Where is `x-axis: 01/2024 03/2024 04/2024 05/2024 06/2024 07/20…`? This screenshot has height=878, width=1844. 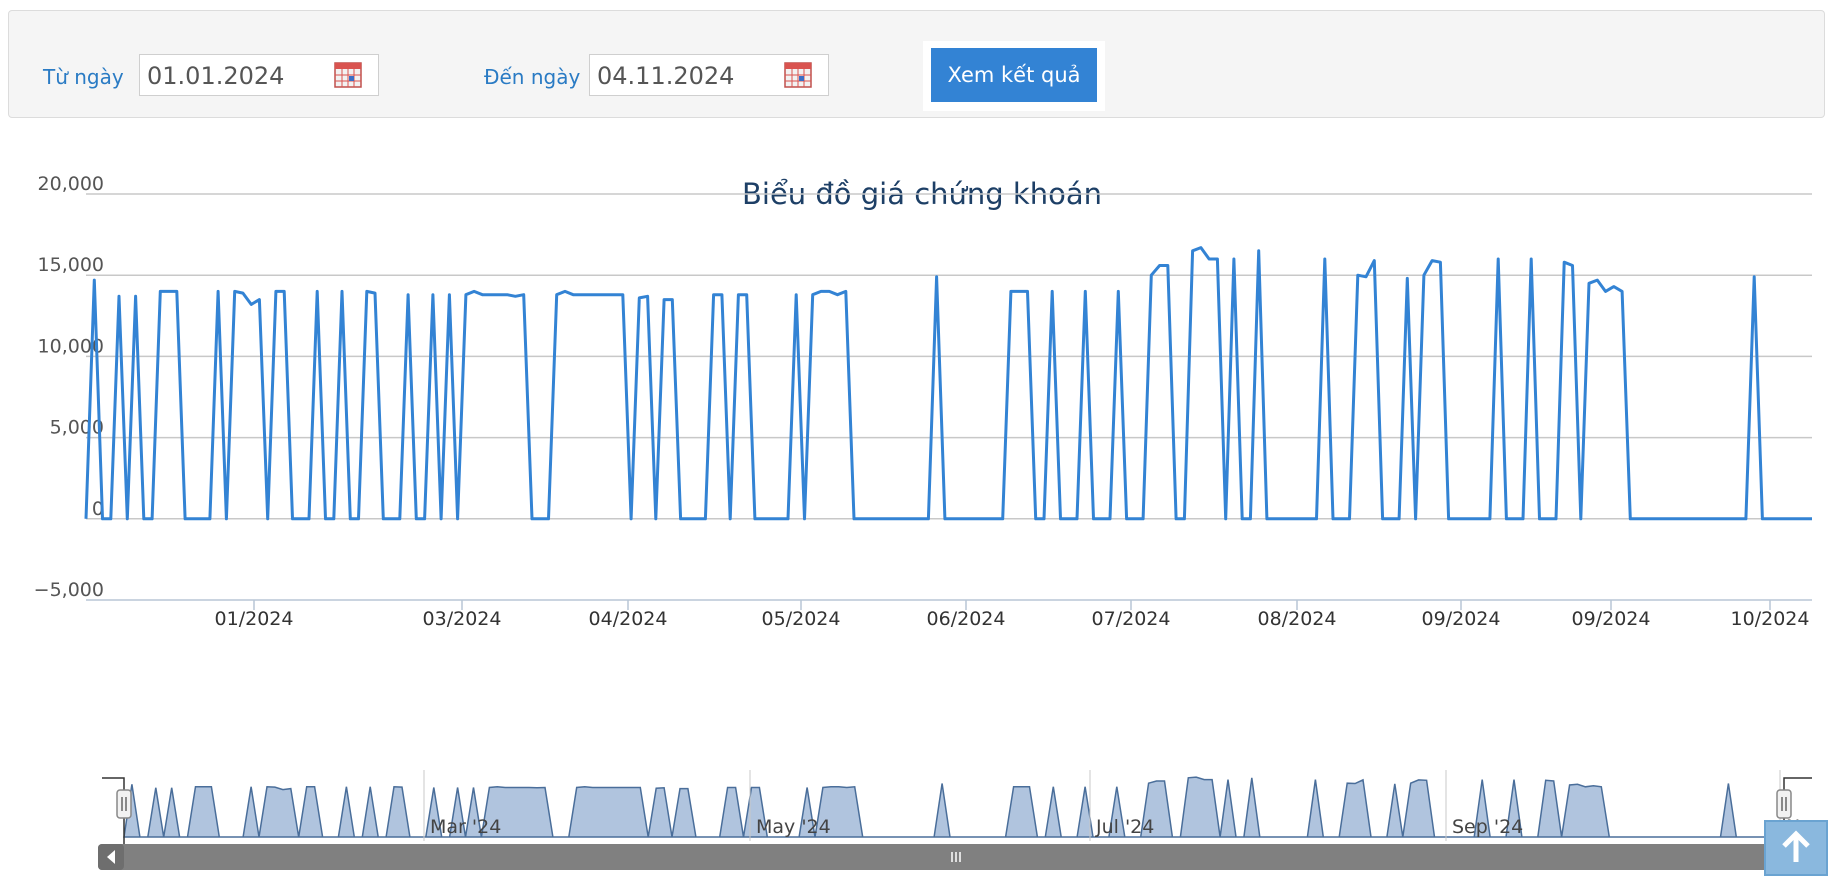
x-axis: 01/2024 03/2024 04/2024 05/2024 06/2024 07/20… is located at coordinates (1012, 615).